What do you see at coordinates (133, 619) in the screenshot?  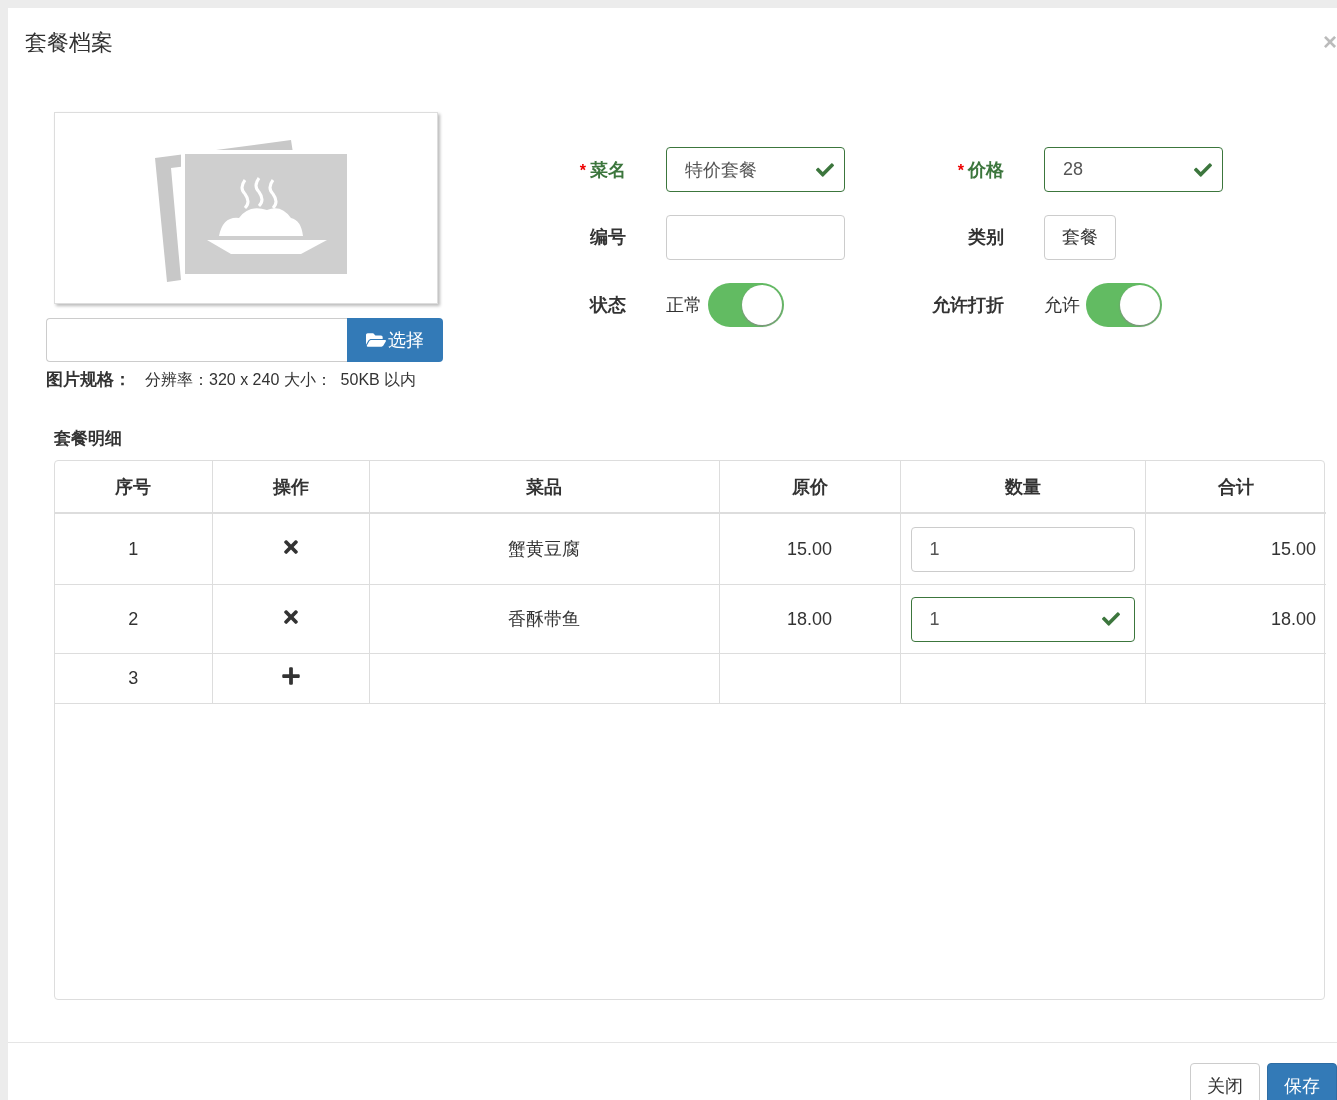 I see `table-cell: 2` at bounding box center [133, 619].